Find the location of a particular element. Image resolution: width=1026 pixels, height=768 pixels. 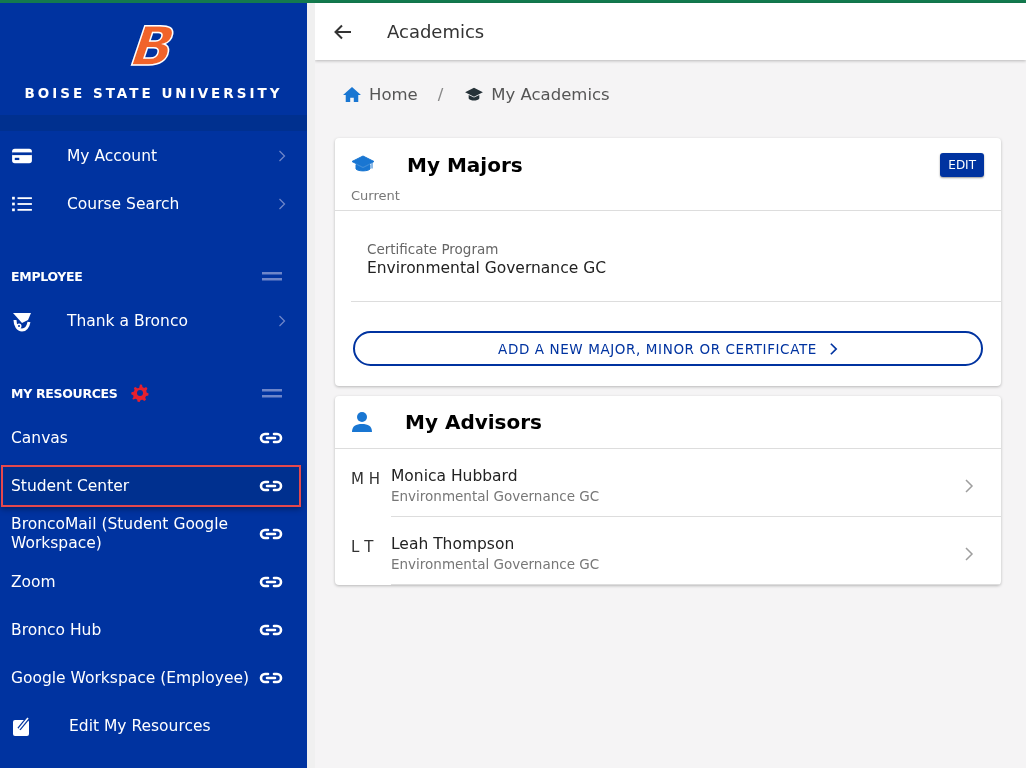

section-heading: MY RESOURCES is located at coordinates (64, 393).